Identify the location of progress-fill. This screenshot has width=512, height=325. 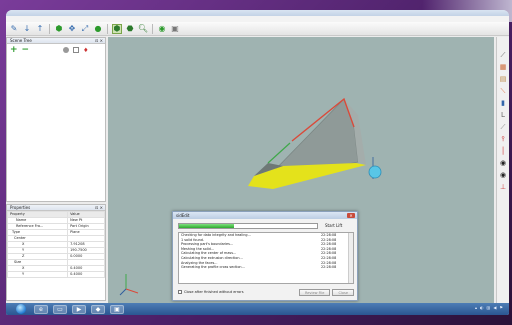
(207, 226).